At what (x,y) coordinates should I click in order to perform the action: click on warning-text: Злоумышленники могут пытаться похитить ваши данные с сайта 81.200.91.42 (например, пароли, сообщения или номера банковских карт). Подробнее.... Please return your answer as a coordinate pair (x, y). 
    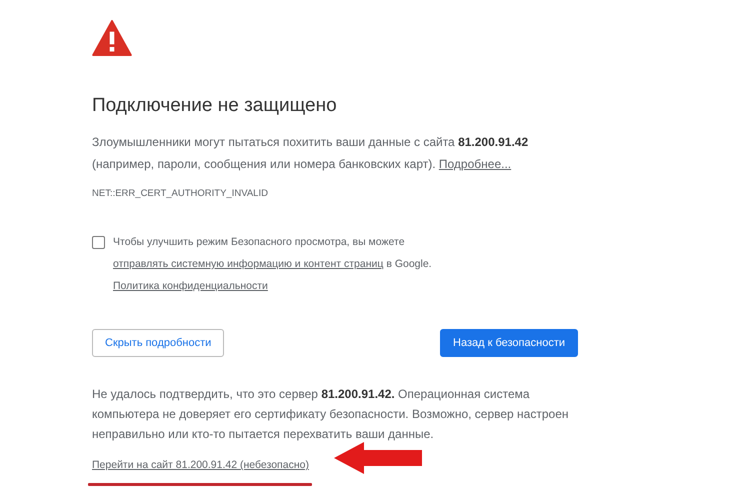
    Looking at the image, I should click on (311, 153).